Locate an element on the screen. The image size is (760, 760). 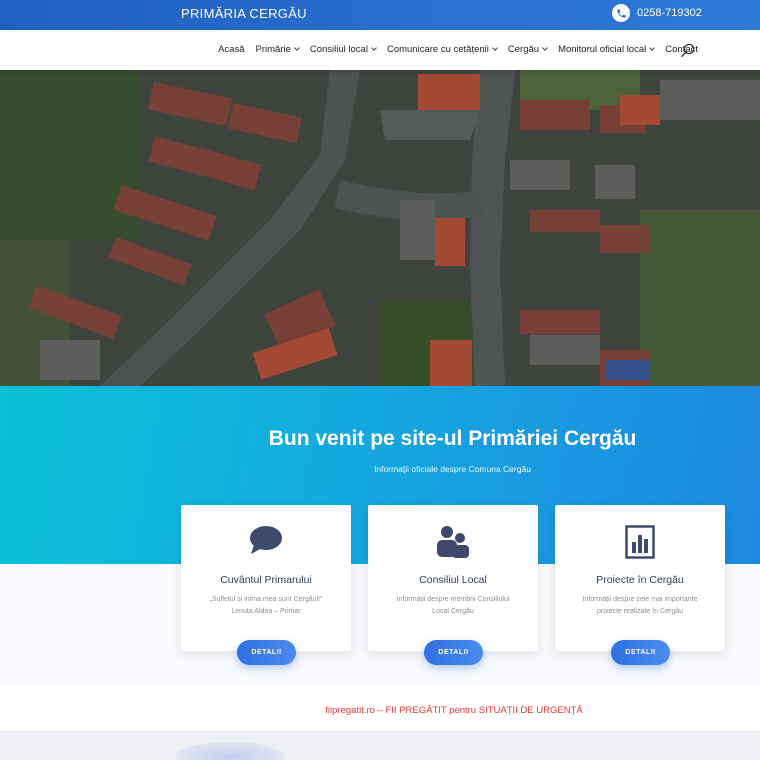
users-icon is located at coordinates (453, 542).